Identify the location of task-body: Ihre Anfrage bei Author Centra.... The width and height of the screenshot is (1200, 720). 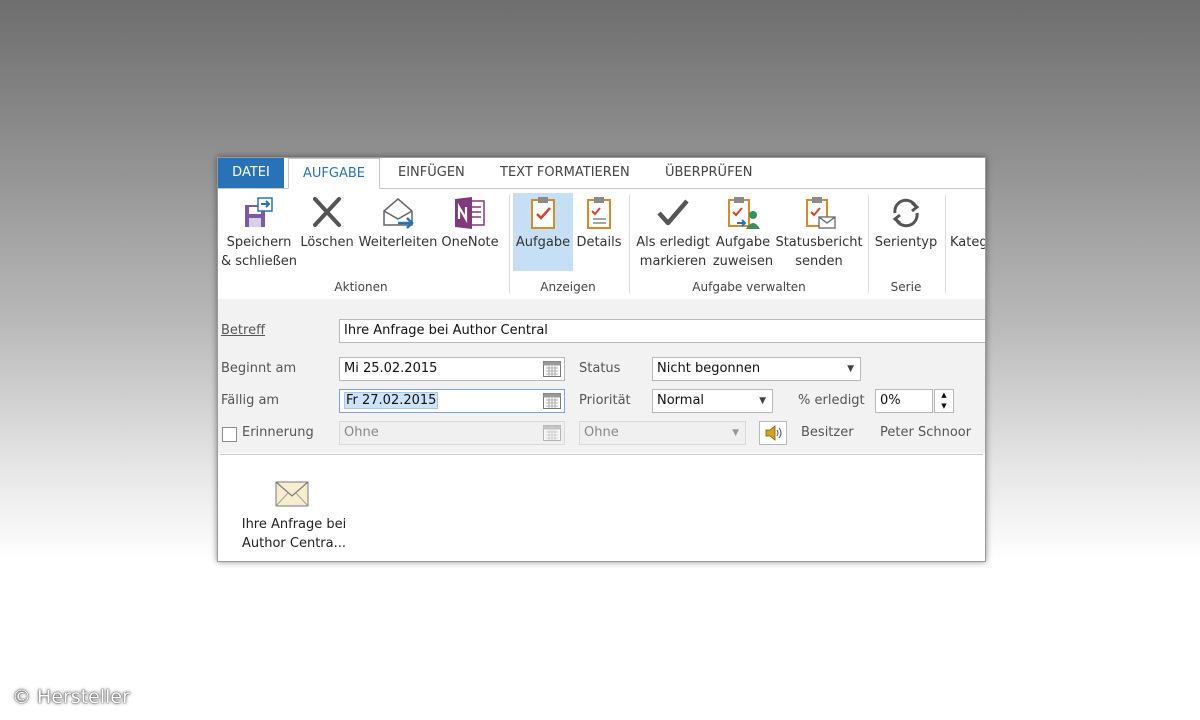
(601, 507).